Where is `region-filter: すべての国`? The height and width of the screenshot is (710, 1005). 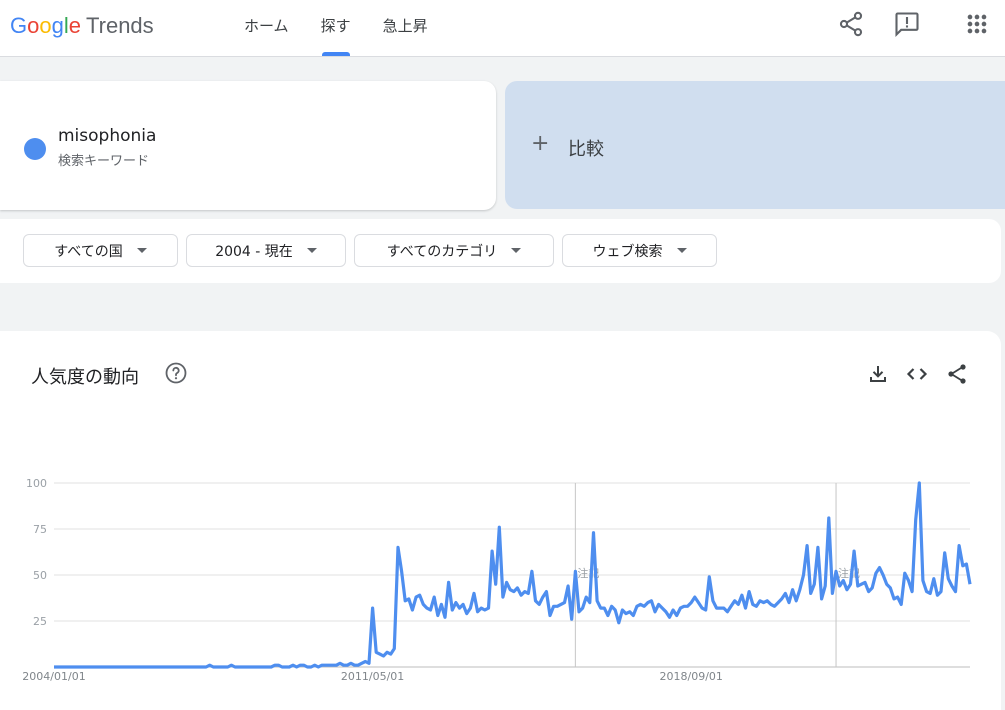 region-filter: すべての国 is located at coordinates (100, 250).